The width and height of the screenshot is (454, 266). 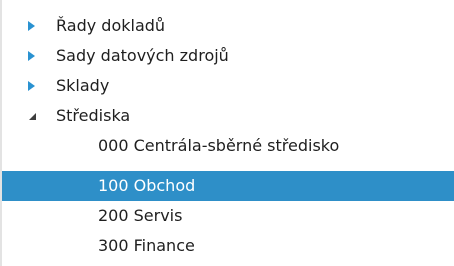 What do you see at coordinates (228, 116) in the screenshot?
I see `tree-node-strediska: Střediska` at bounding box center [228, 116].